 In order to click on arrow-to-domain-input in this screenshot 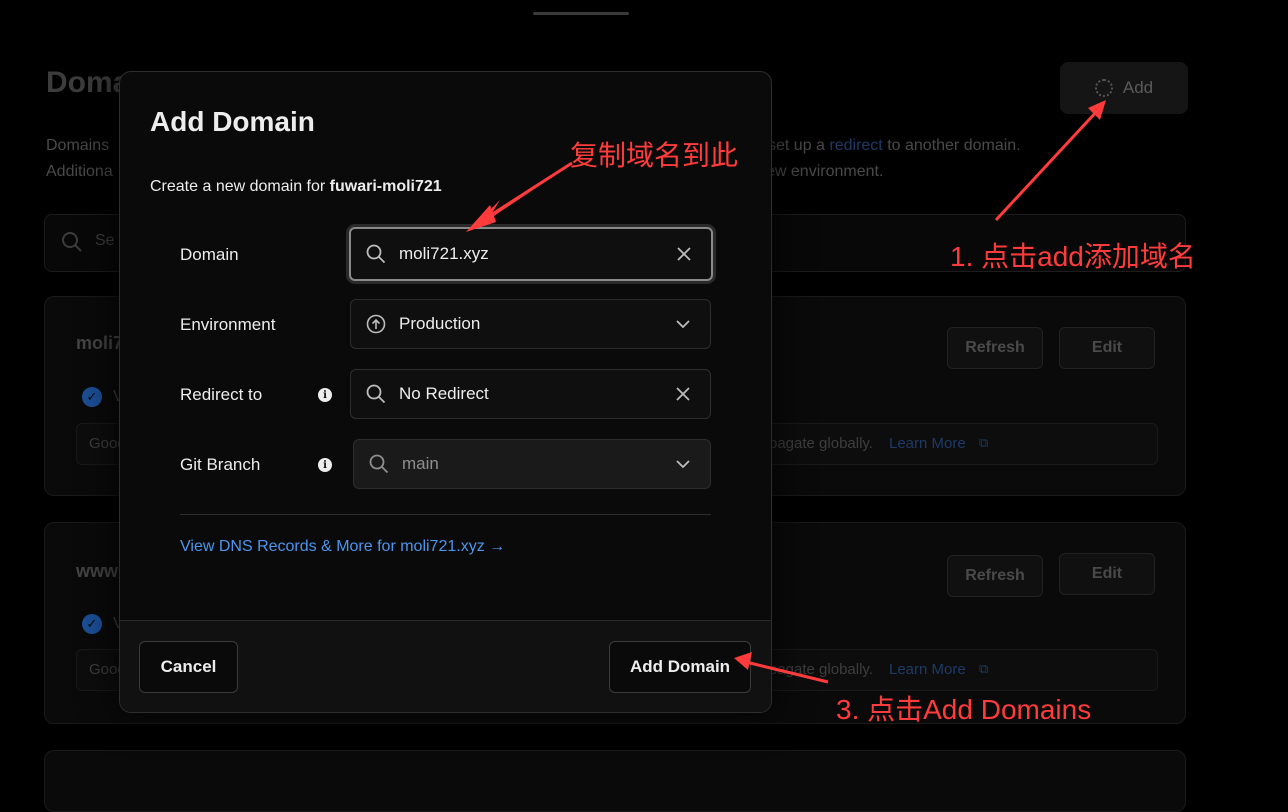, I will do `click(519, 196)`.